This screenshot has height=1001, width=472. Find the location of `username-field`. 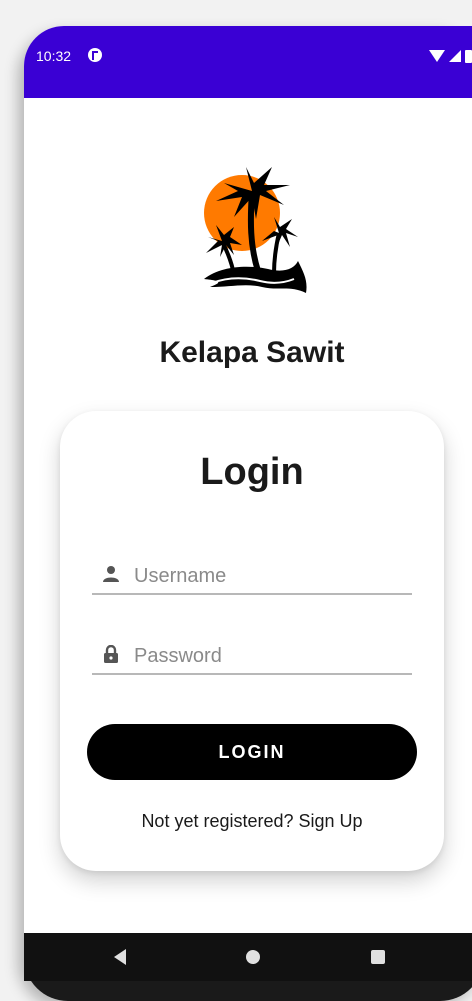

username-field is located at coordinates (252, 577).